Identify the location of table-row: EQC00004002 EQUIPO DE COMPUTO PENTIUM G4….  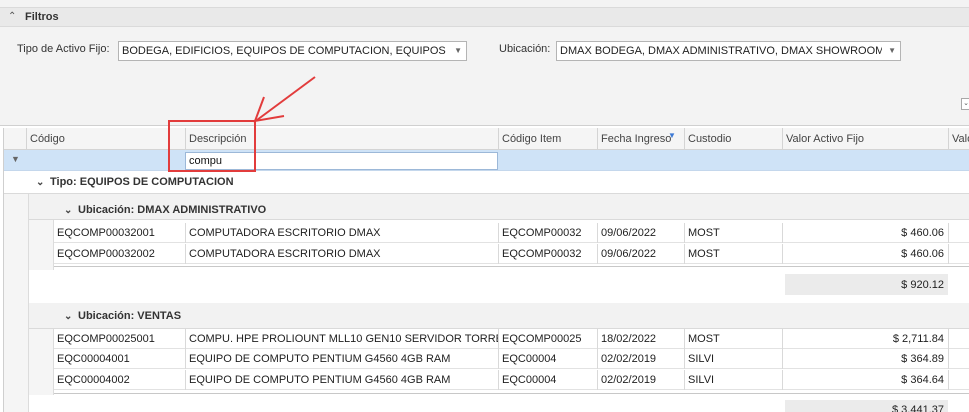
(511, 380).